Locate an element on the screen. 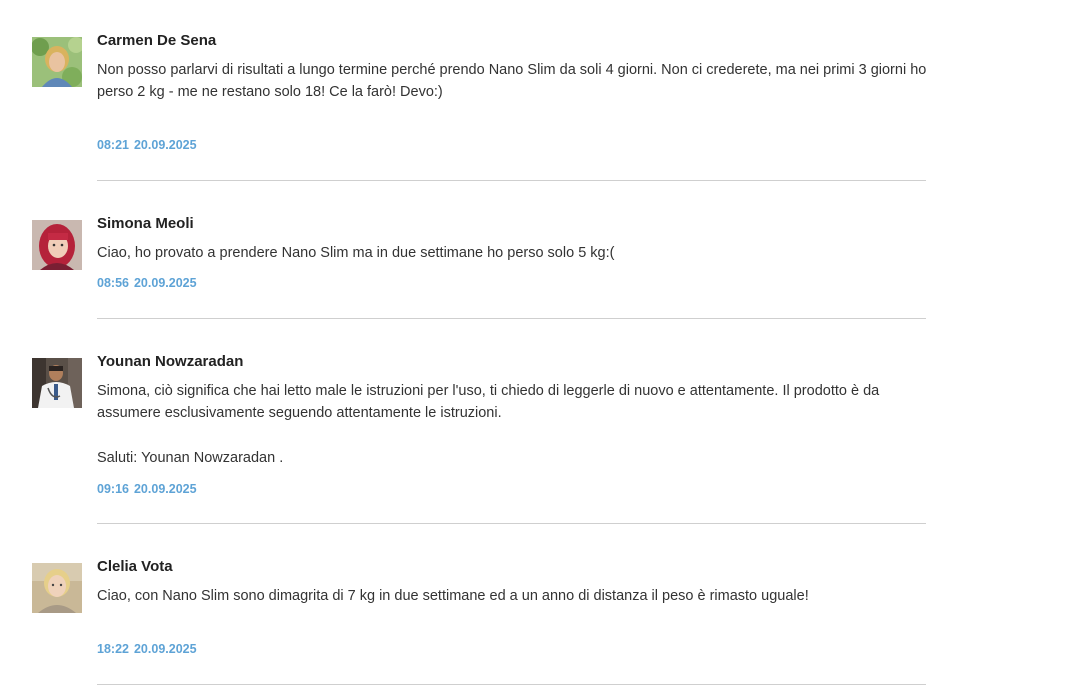  comment-author: Clelia Vota is located at coordinates (135, 566).